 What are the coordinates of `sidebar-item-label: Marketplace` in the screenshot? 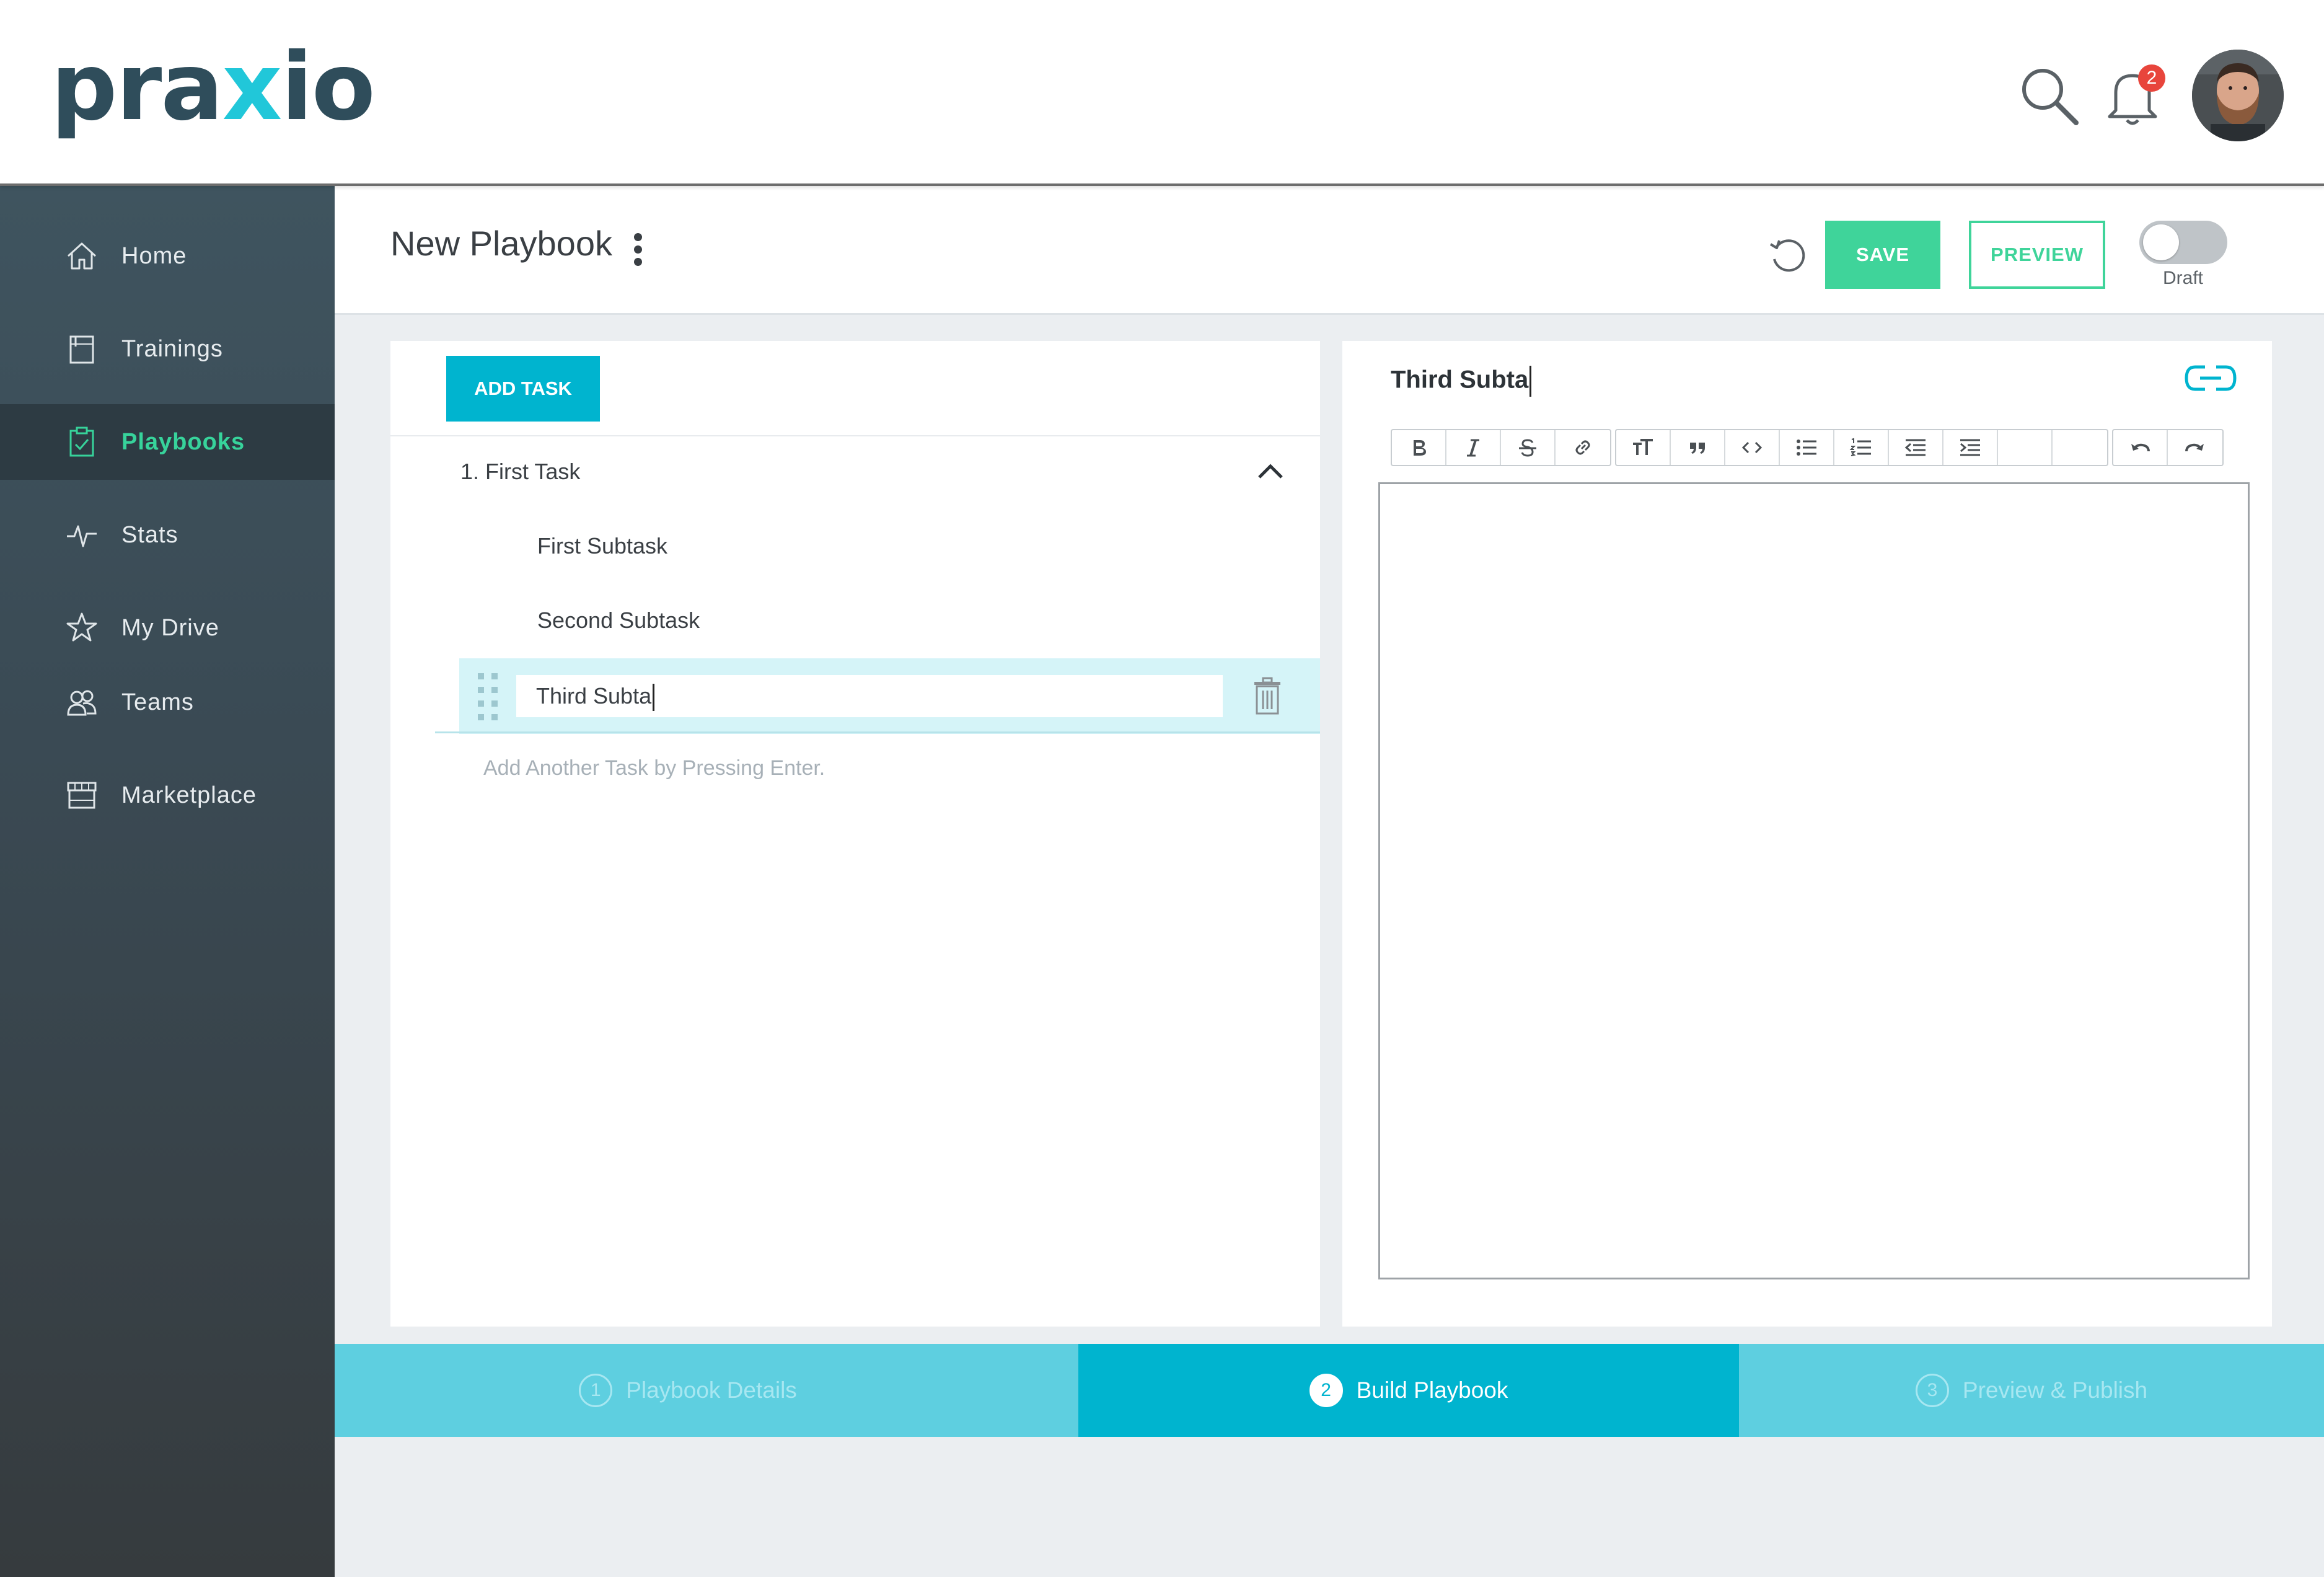 It's located at (189, 795).